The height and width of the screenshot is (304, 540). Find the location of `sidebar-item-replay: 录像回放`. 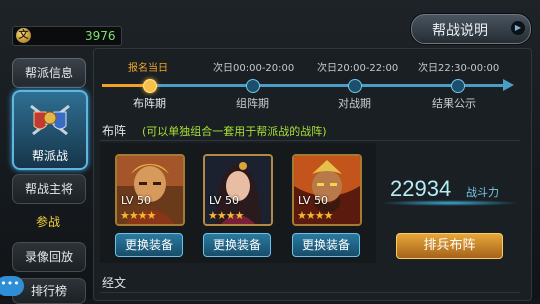

sidebar-item-replay: 录像回放 is located at coordinates (49, 257).